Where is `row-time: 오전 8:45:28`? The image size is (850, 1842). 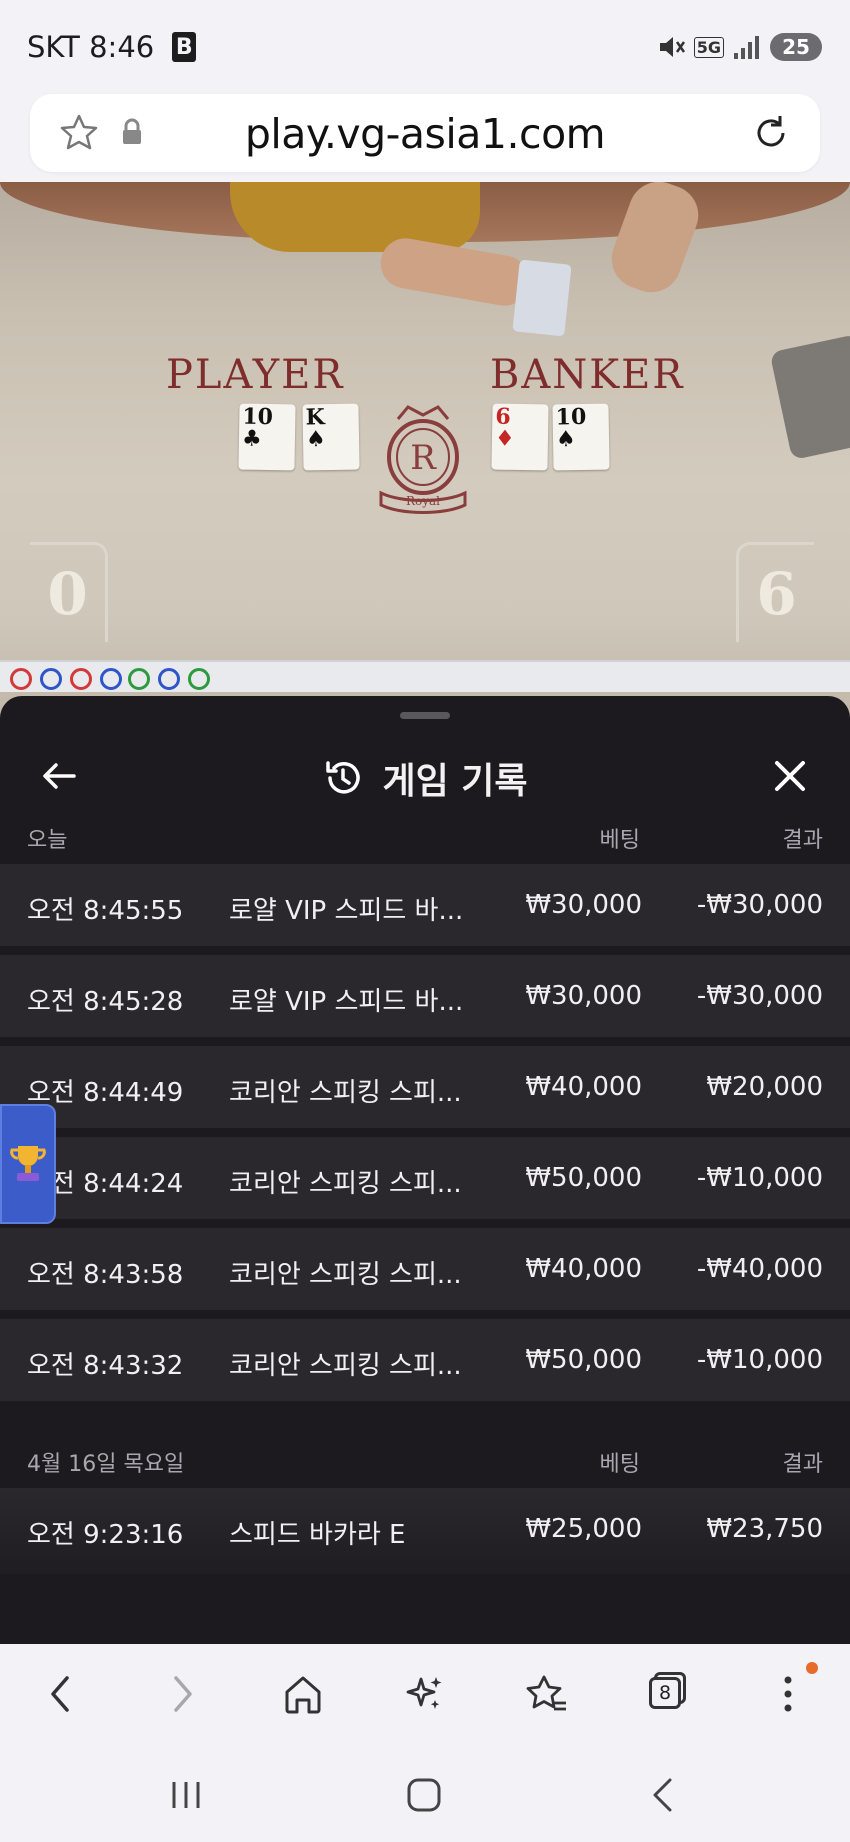
row-time: 오전 8:45:28 is located at coordinates (105, 1002).